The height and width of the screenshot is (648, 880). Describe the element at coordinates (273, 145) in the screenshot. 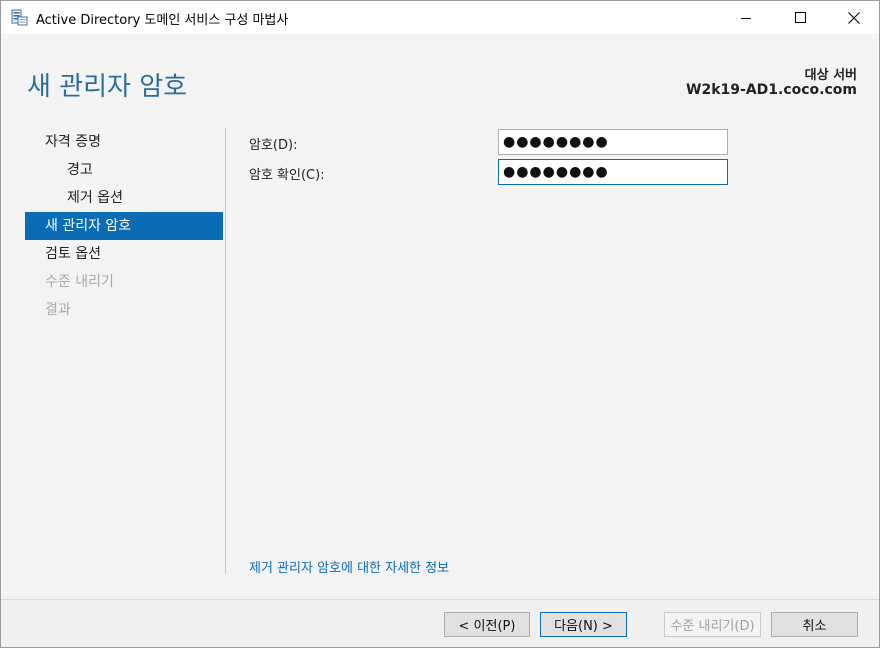

I see `password-label: 암호(D):` at that location.